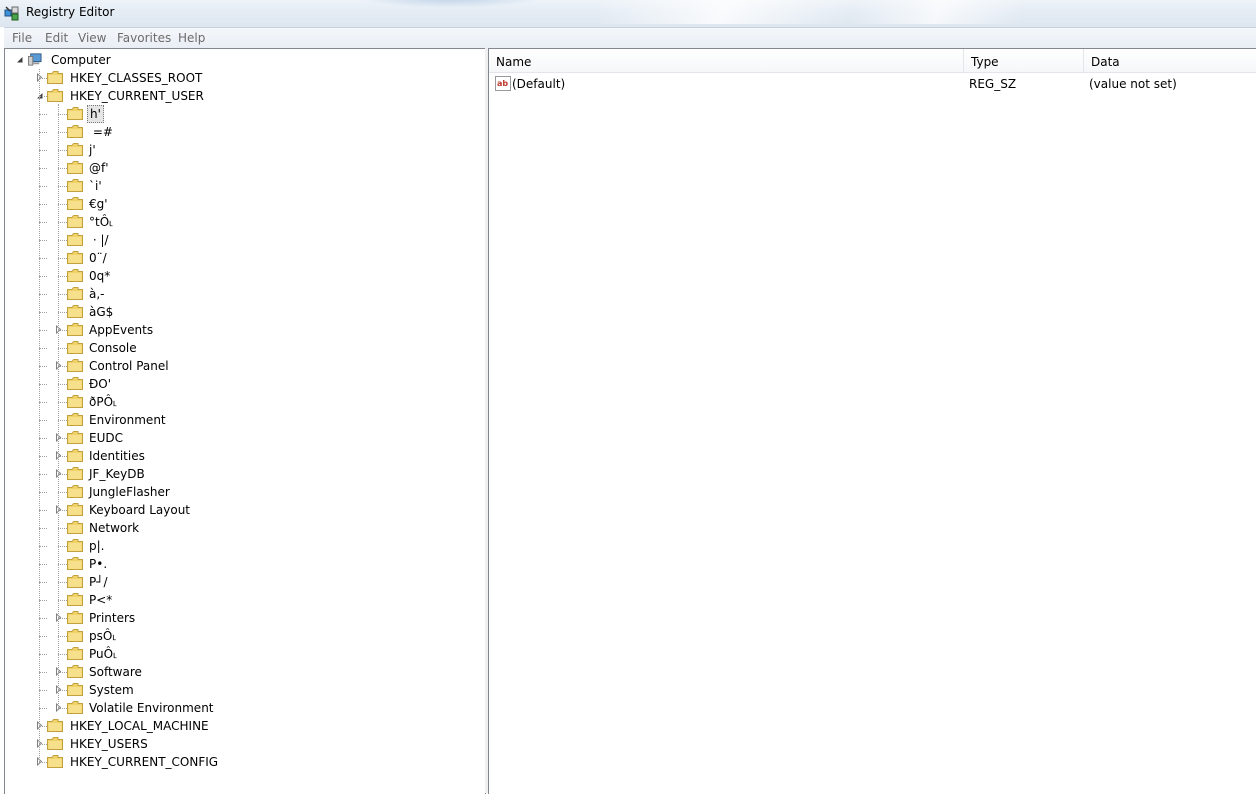  What do you see at coordinates (144, 38) in the screenshot?
I see `menu-favorites: Favorites` at bounding box center [144, 38].